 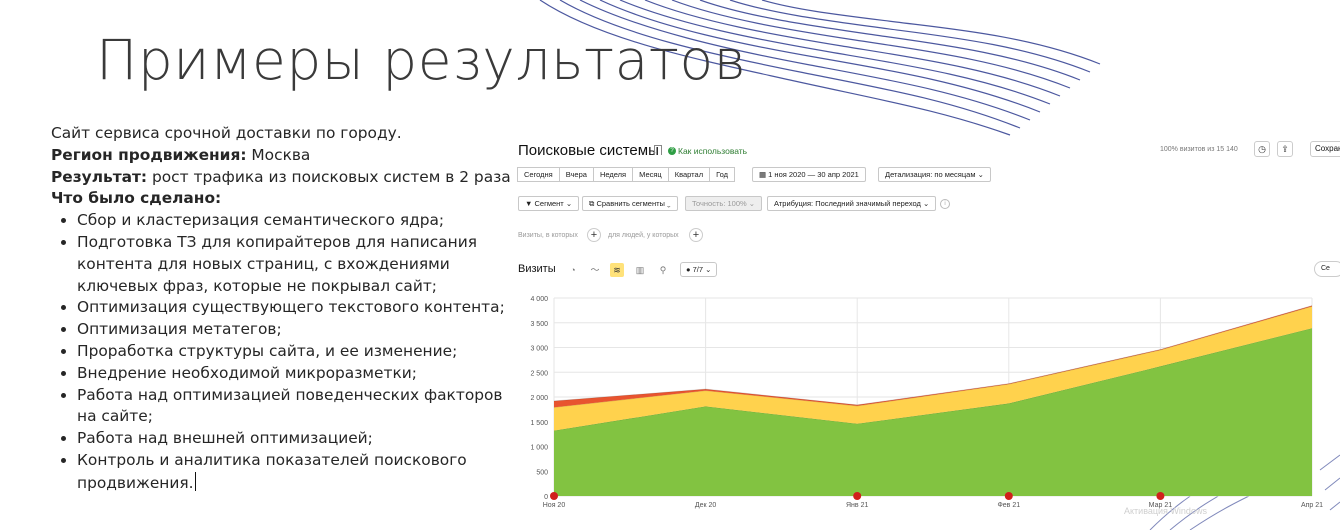 What do you see at coordinates (546, 497) in the screenshot?
I see `y-tick-label: 0` at bounding box center [546, 497].